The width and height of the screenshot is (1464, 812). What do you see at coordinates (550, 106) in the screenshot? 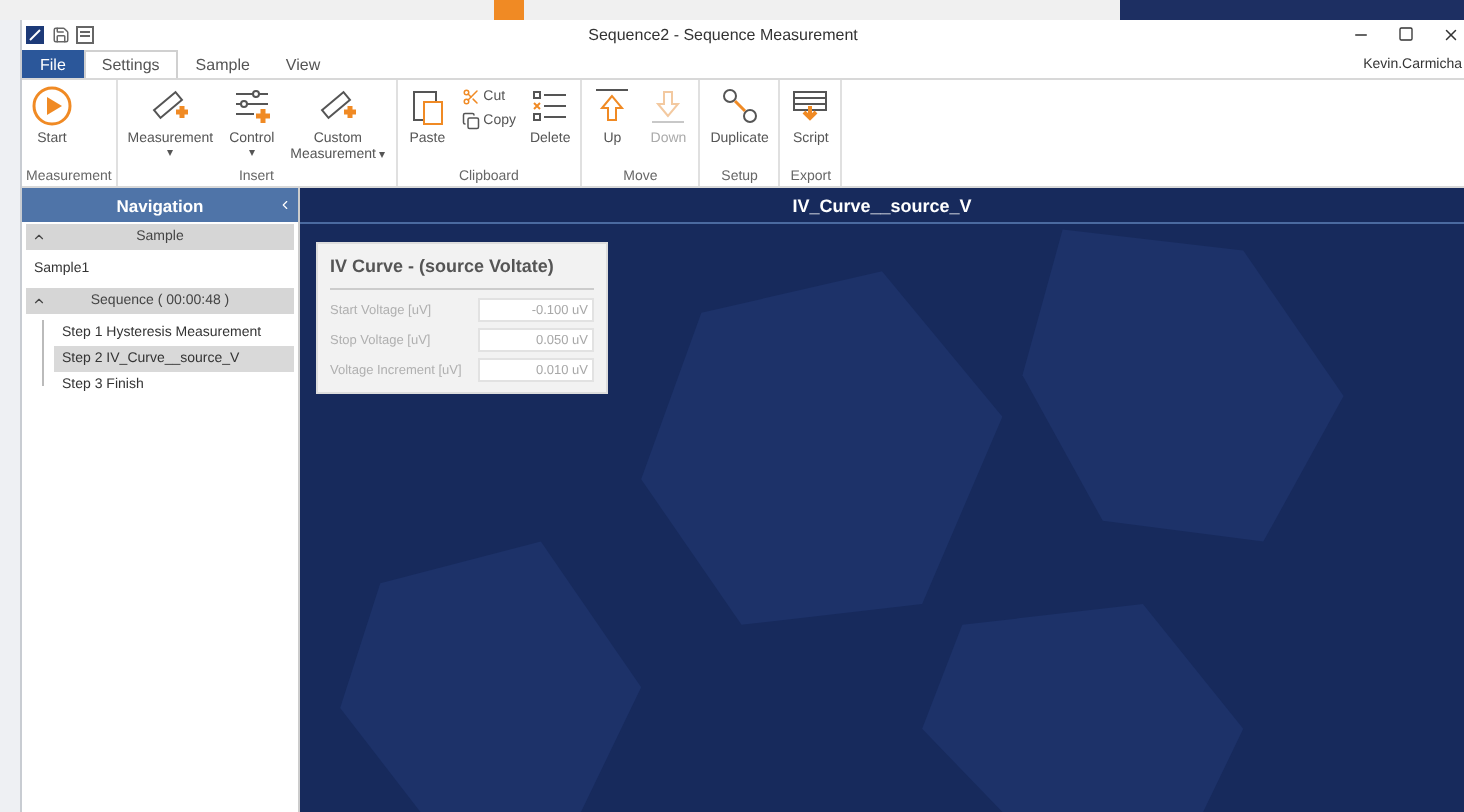
I see `list-delete-icon` at bounding box center [550, 106].